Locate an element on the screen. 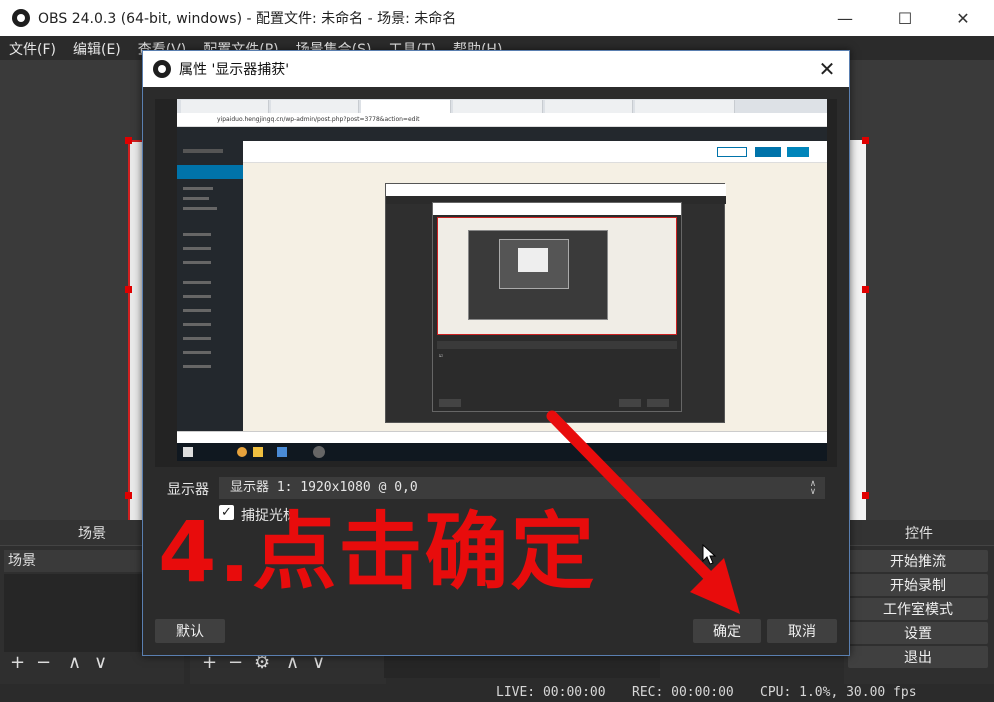 The image size is (994, 702). nested-obs-window: ☑ is located at coordinates (555, 303).